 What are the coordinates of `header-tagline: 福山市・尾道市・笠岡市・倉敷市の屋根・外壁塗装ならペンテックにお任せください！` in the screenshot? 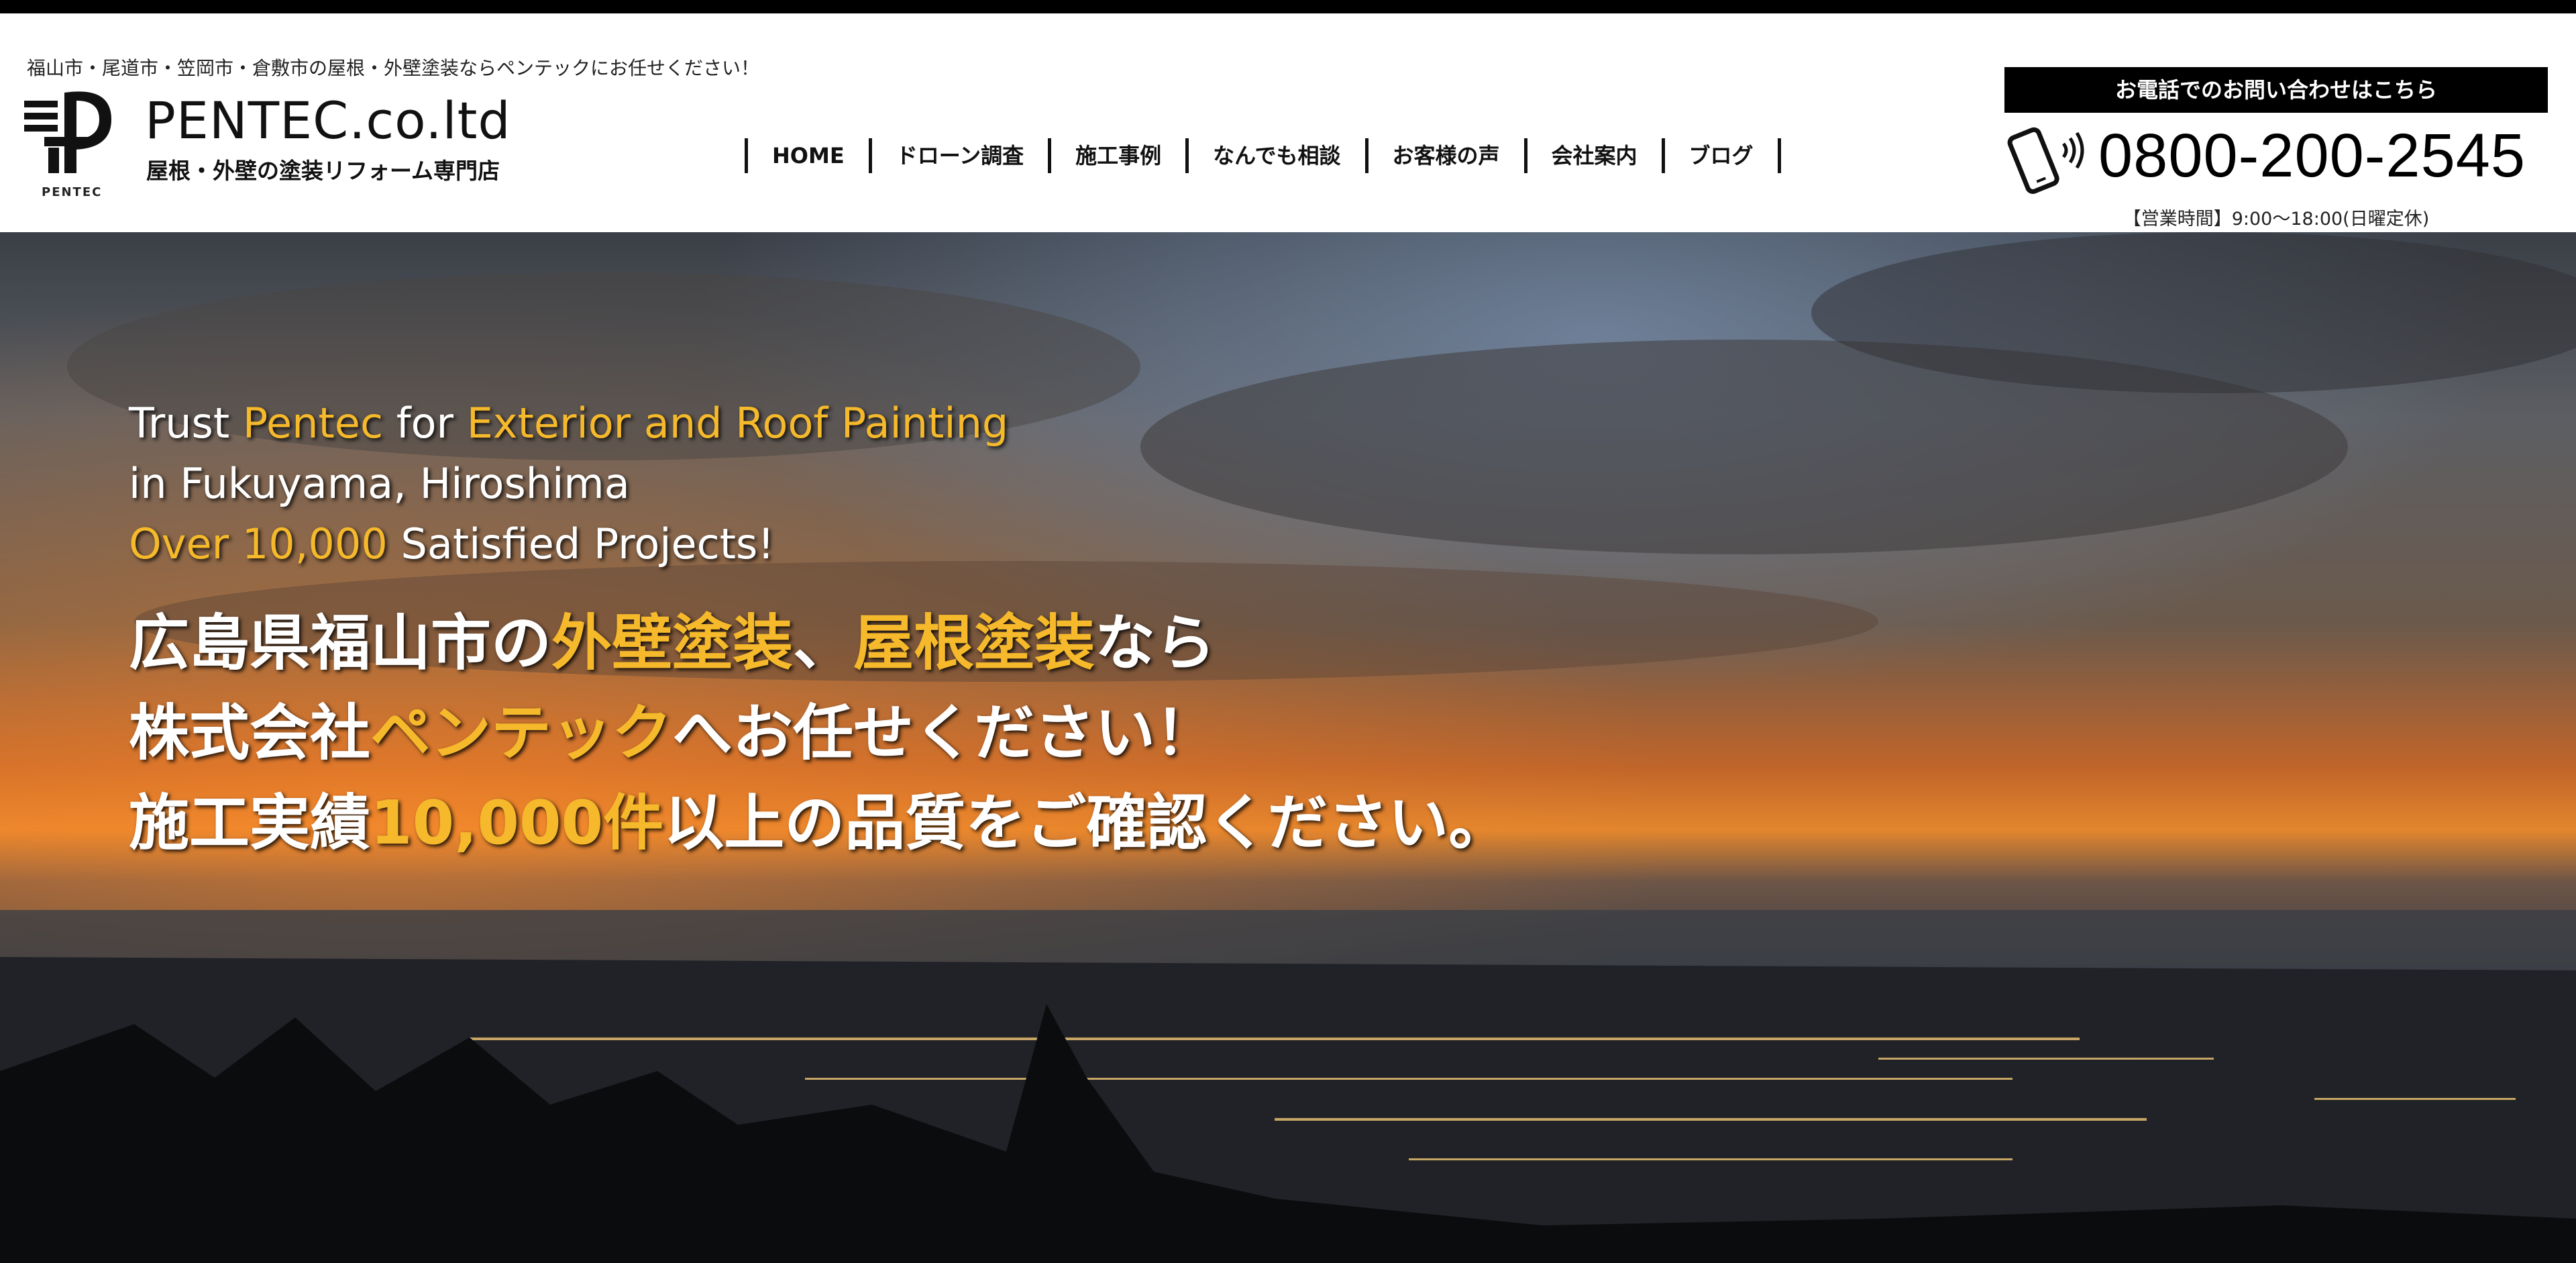 It's located at (393, 68).